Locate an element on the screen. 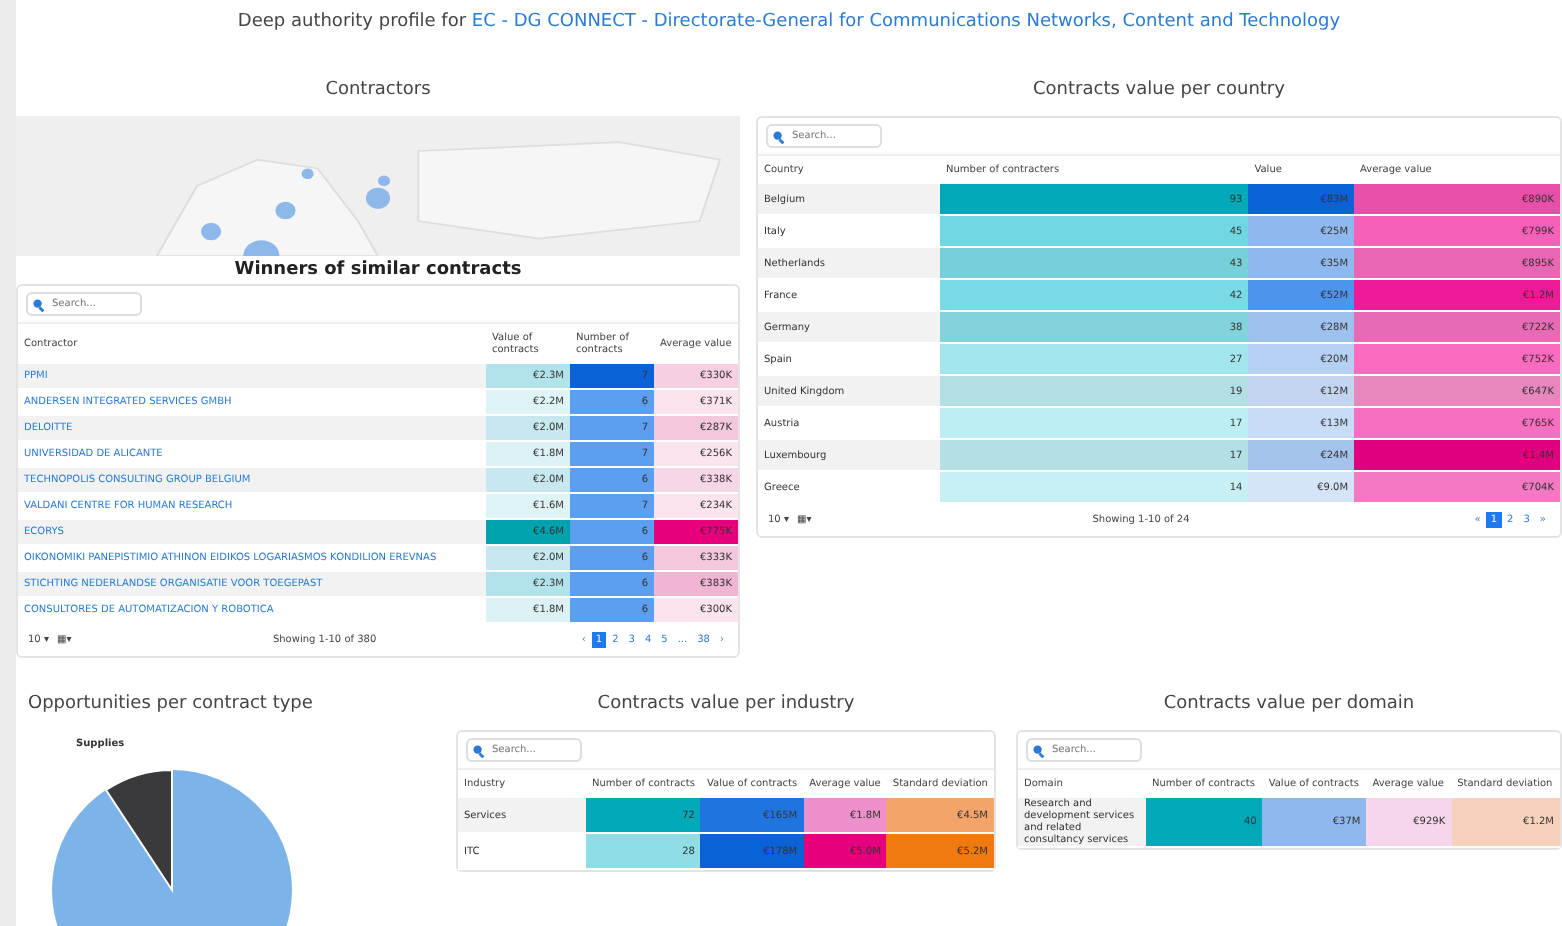 The image size is (1562, 926). page-heading: Deep authority profile for EC - DG CONNECT - Directorate-General for Communications Networks, Content and Technology is located at coordinates (789, 23).